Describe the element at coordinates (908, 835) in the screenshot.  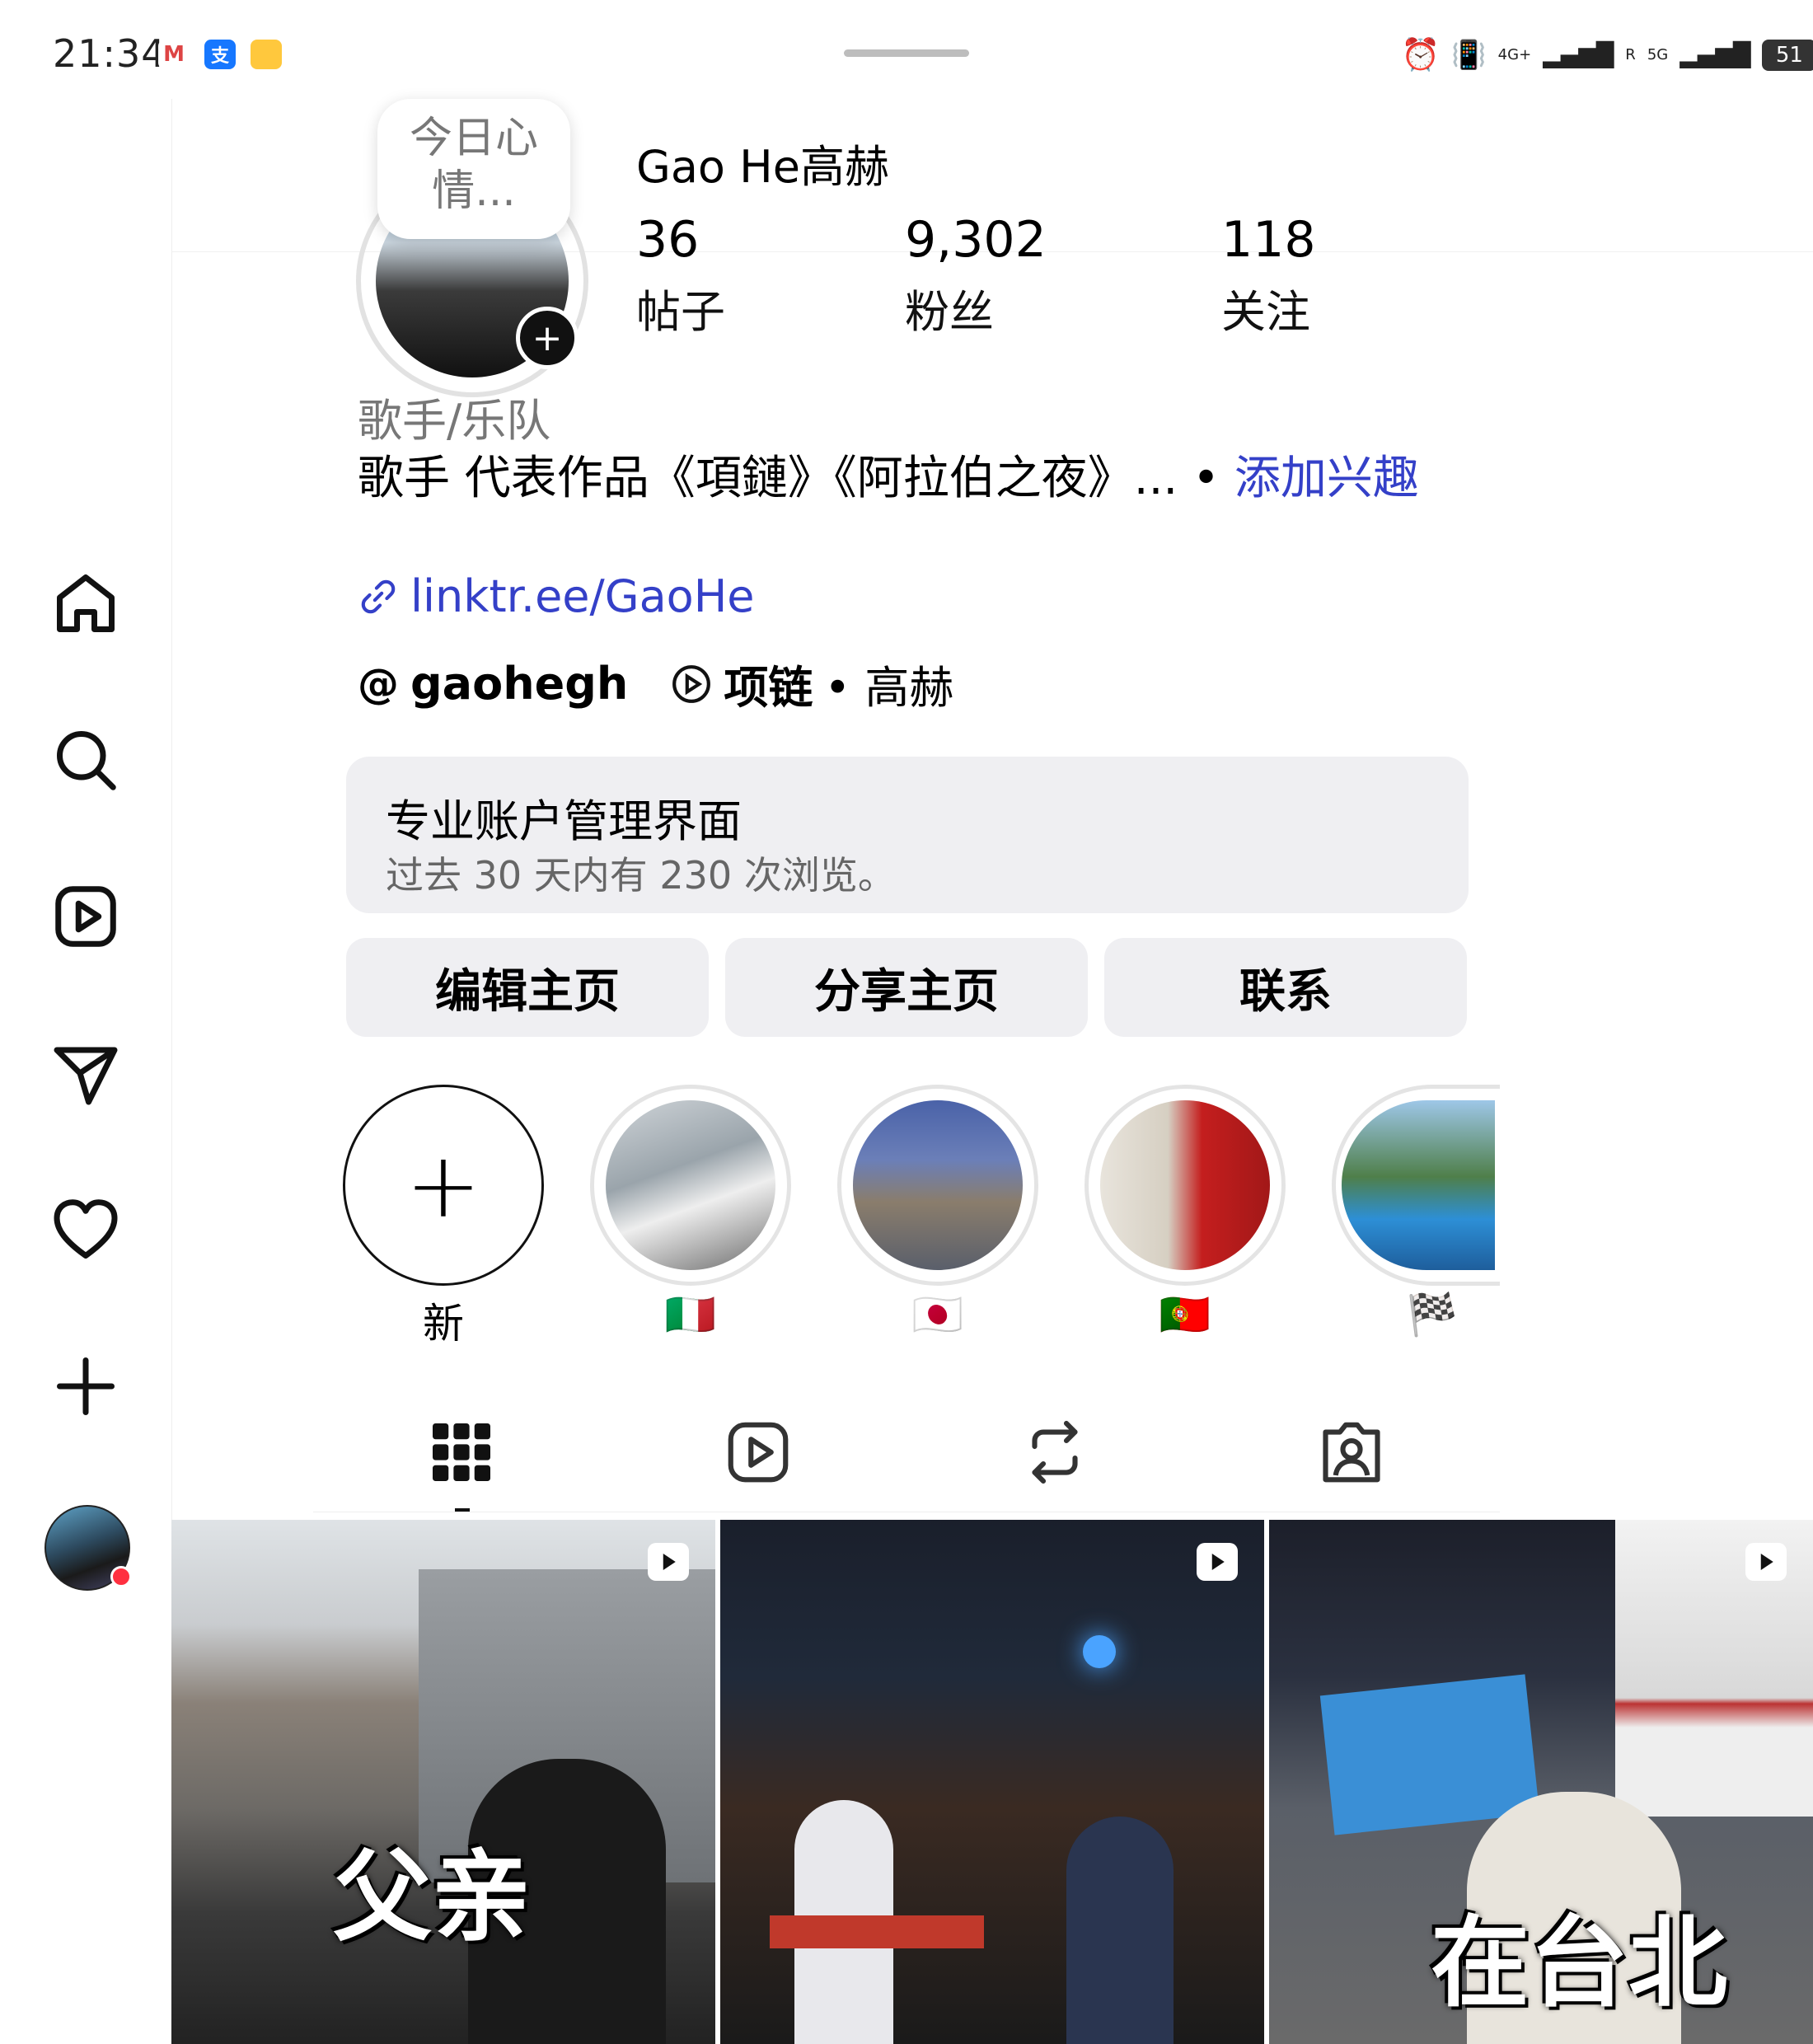
I see `professional-dashboard: 专业账户管理界面 过去 30 天内有 230 次浏览。` at that location.